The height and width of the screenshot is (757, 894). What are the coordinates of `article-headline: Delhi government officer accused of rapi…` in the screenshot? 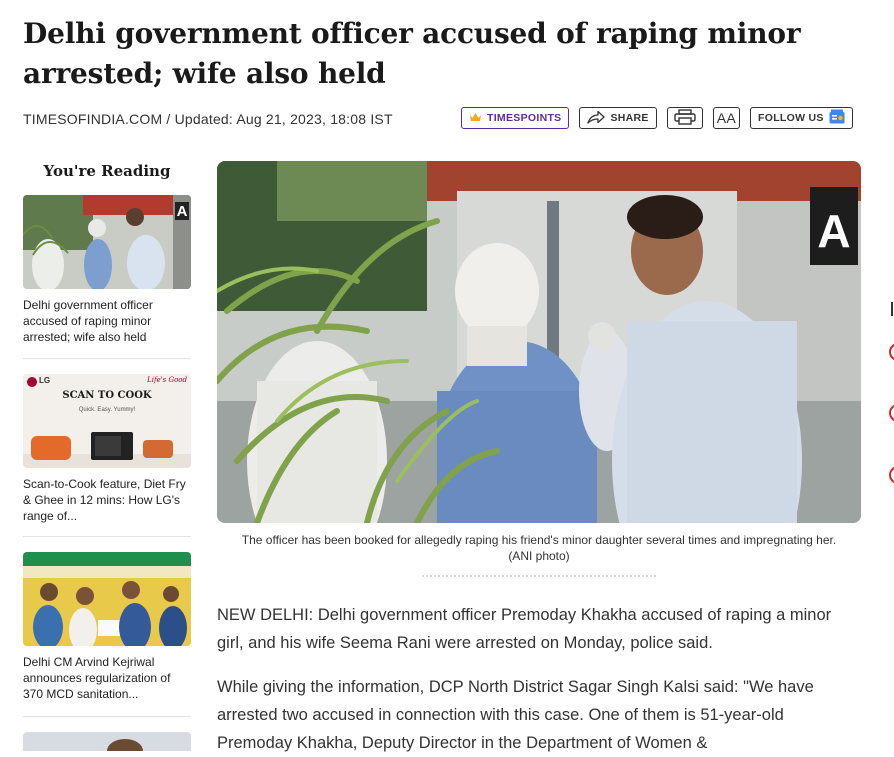 It's located at (412, 53).